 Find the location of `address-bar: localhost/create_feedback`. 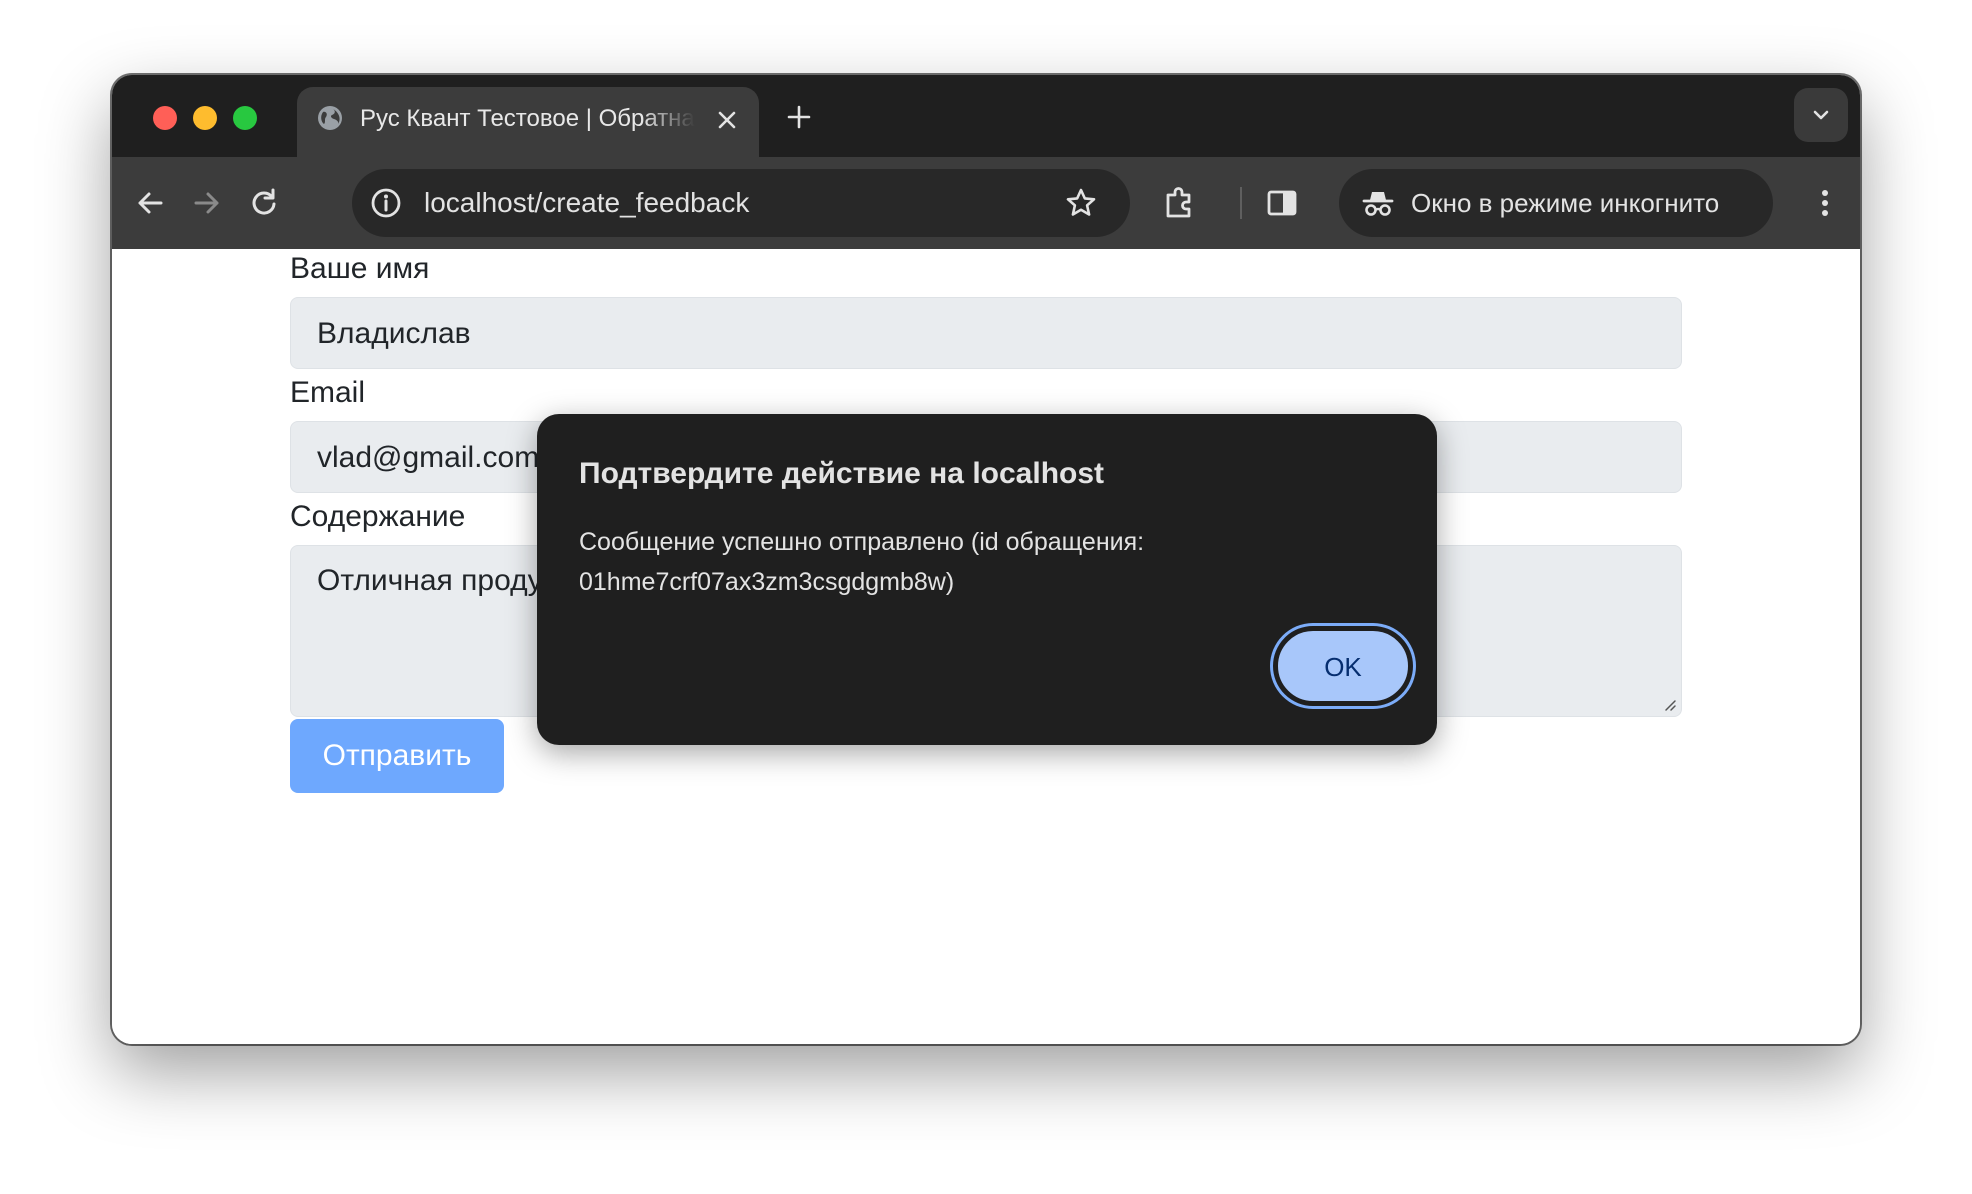

address-bar: localhost/create_feedback is located at coordinates (741, 203).